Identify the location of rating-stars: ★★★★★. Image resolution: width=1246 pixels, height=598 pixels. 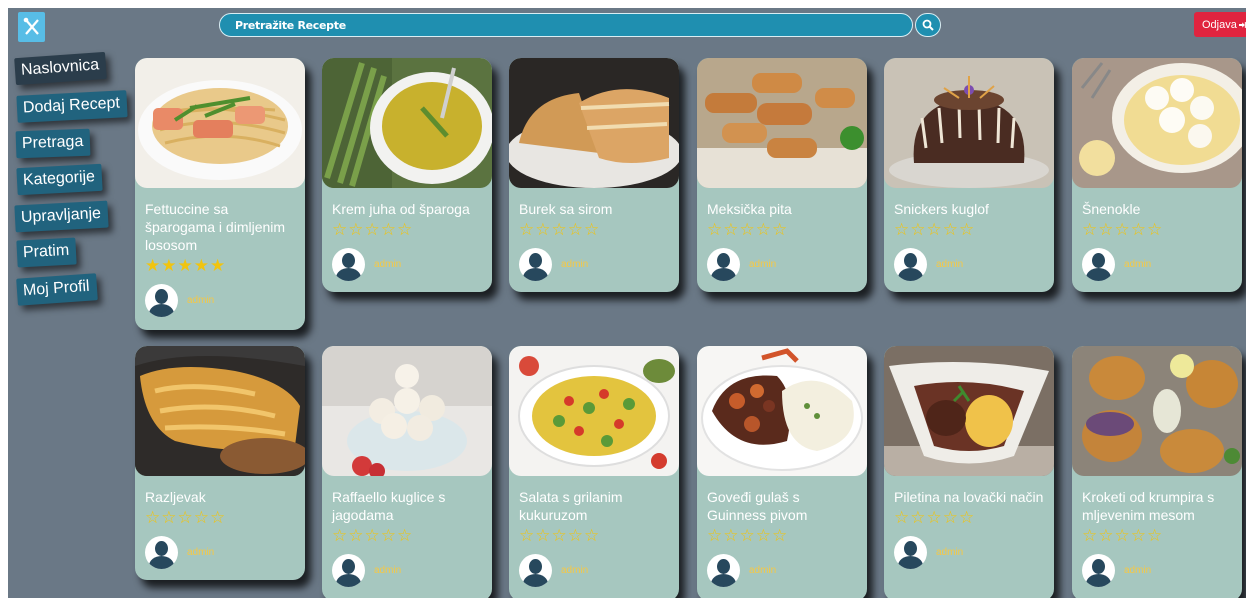
(225, 266).